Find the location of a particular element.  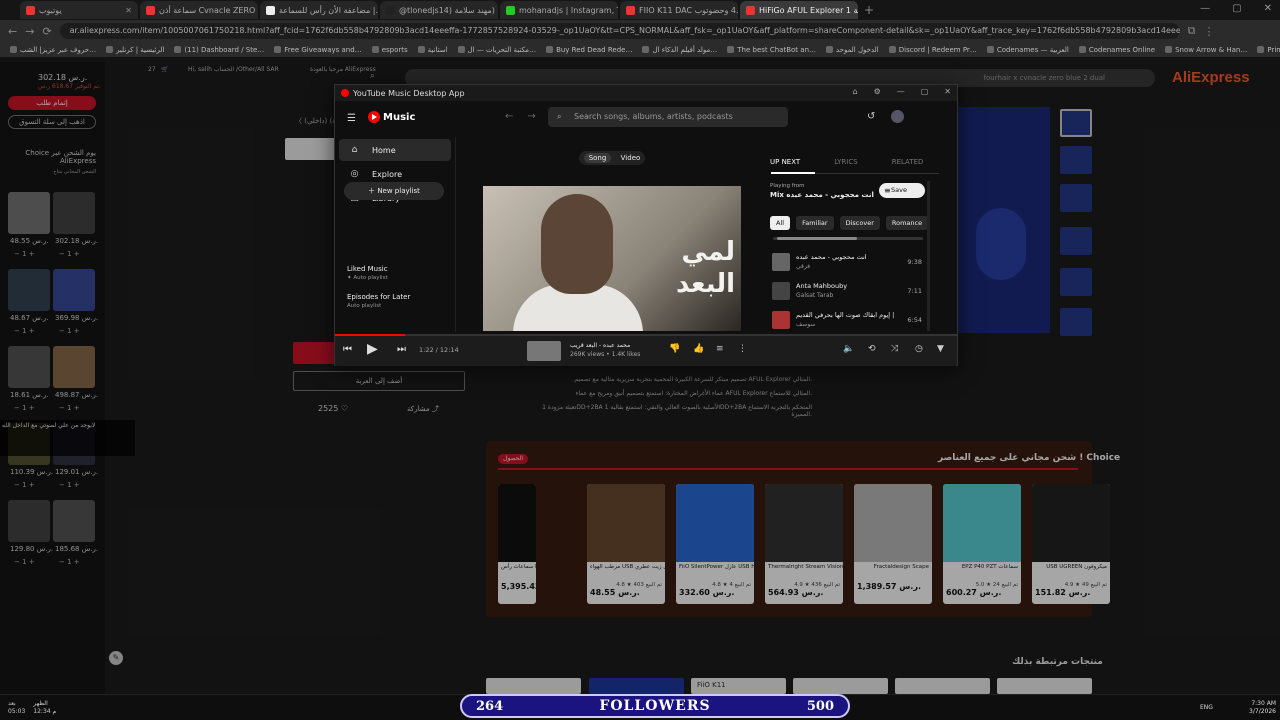

menu-icon: ⋮ is located at coordinates (1209, 31).